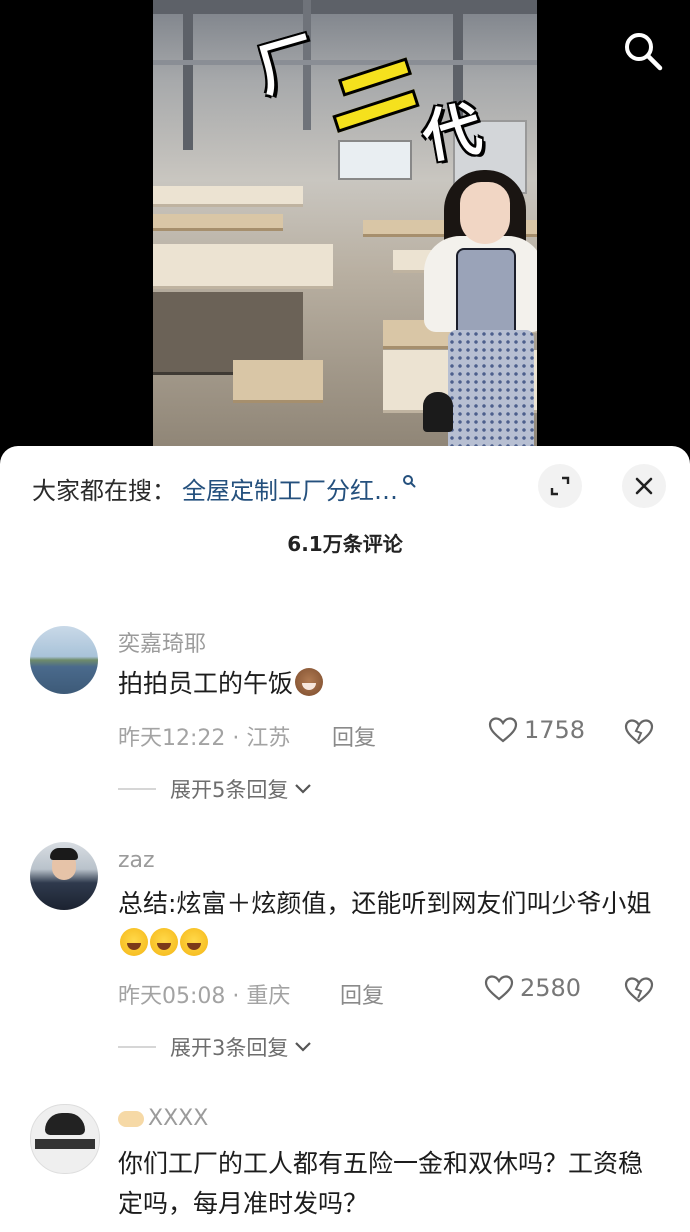 The image size is (690, 1232). I want to click on expand-button, so click(560, 486).